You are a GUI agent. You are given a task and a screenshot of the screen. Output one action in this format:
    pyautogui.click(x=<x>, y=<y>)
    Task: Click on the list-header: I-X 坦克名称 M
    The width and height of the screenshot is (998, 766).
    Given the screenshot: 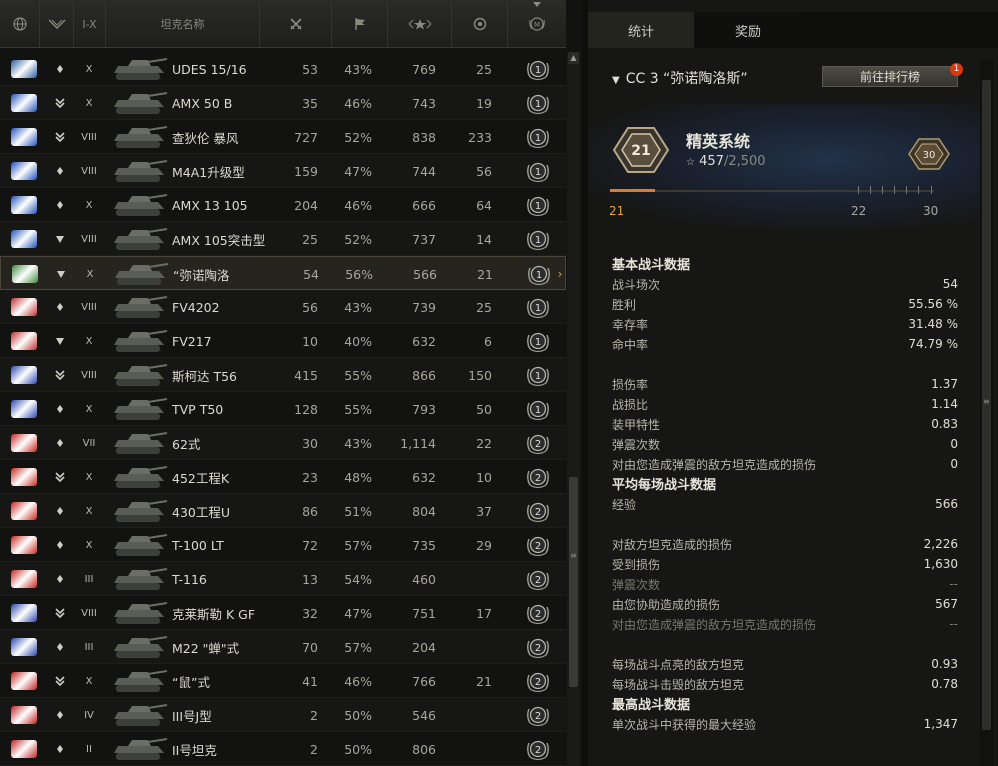 What is the action you would take?
    pyautogui.click(x=283, y=24)
    